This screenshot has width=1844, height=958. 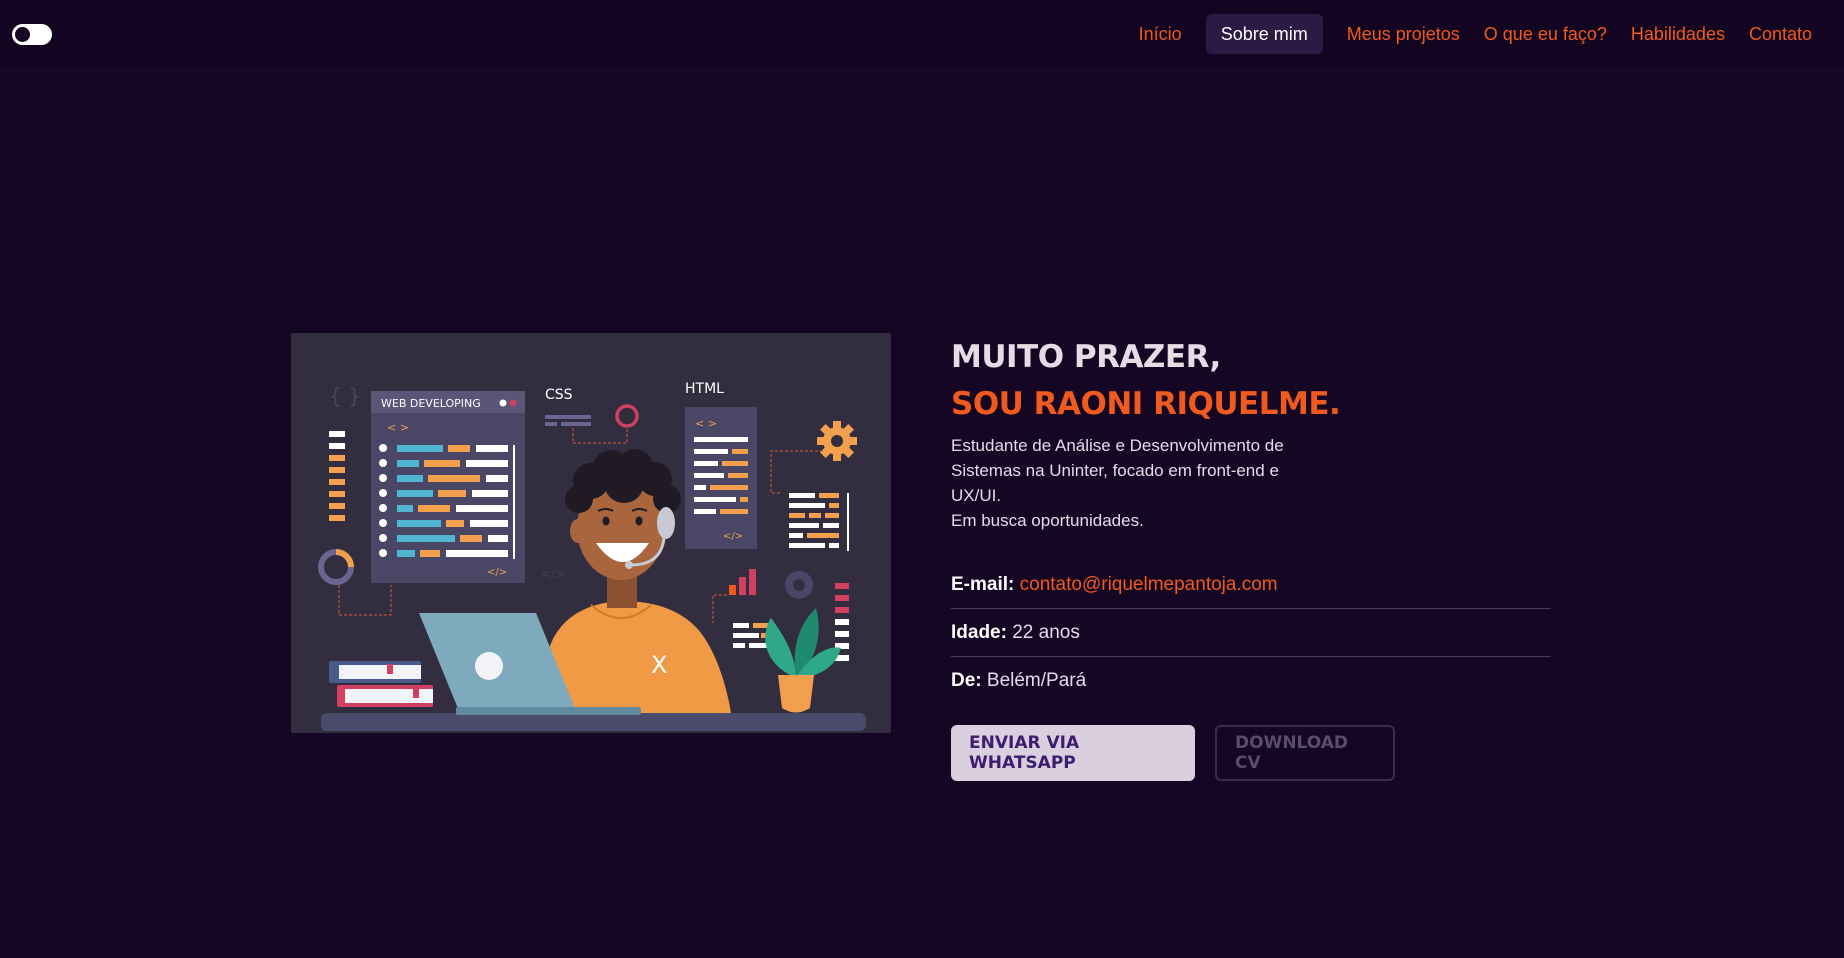 I want to click on html-label: HTML, so click(x=704, y=389).